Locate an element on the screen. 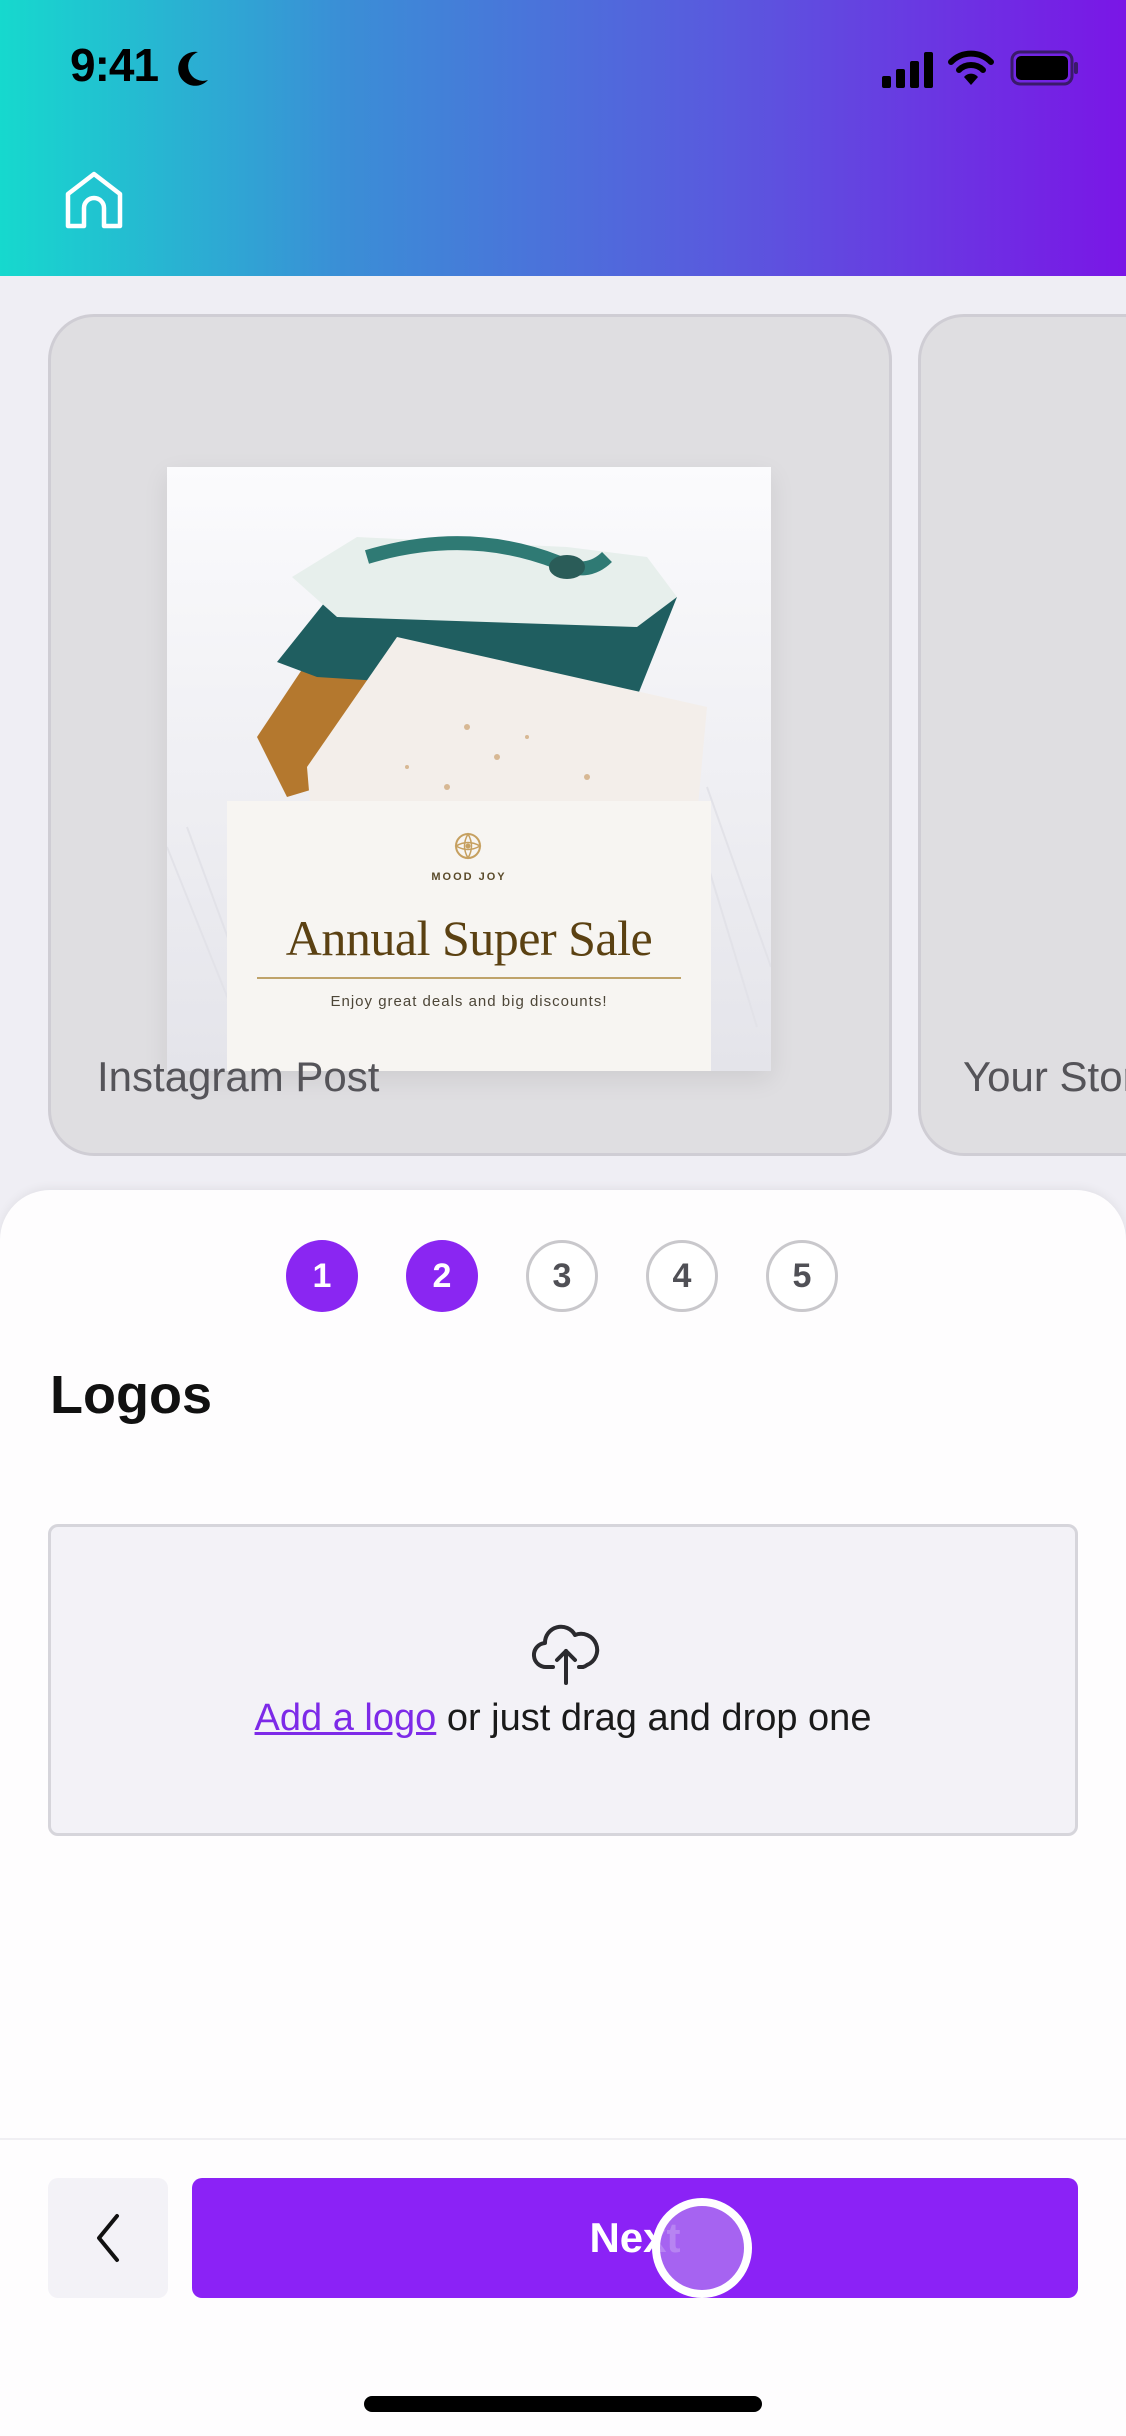 This screenshot has height=2436, width=1126. battery-icon is located at coordinates (1044, 68).